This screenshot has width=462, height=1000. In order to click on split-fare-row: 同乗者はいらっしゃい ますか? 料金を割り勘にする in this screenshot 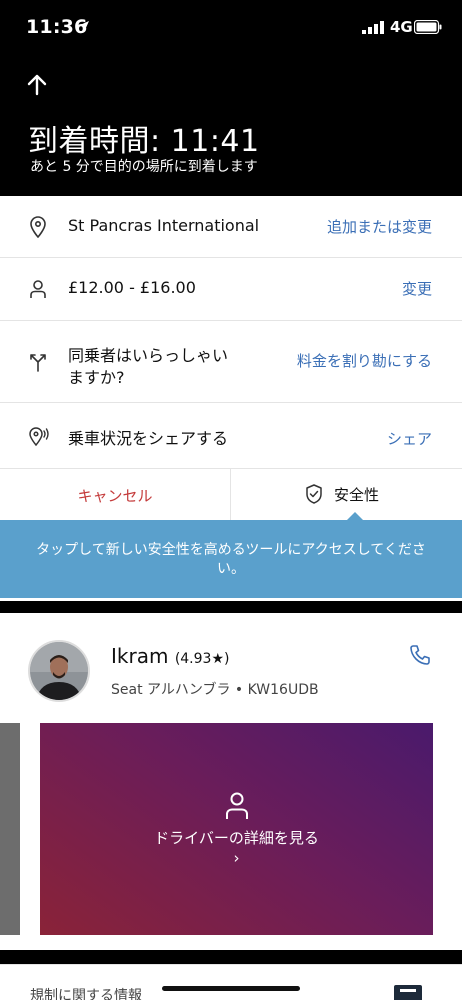, I will do `click(231, 362)`.